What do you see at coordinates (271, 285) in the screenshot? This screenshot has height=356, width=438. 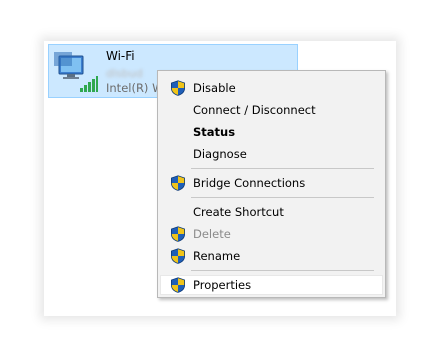 I see `menu-item-properties: Properties` at bounding box center [271, 285].